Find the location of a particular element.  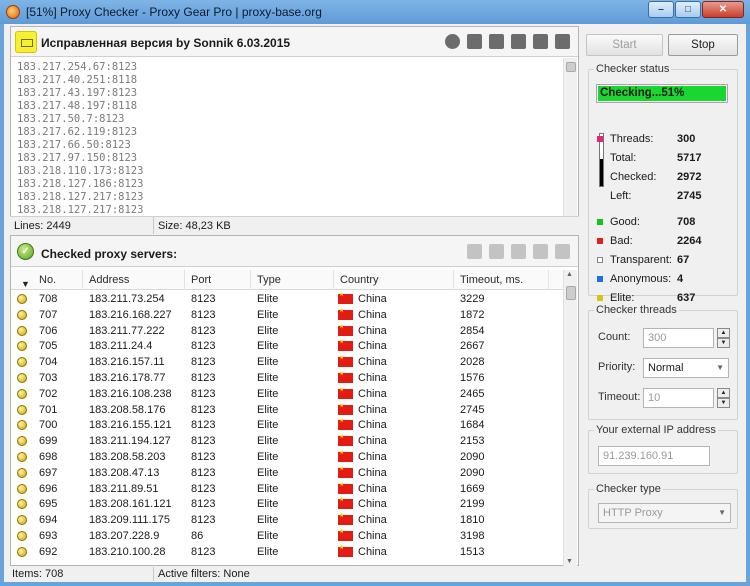

comment-icon is located at coordinates (518, 41).